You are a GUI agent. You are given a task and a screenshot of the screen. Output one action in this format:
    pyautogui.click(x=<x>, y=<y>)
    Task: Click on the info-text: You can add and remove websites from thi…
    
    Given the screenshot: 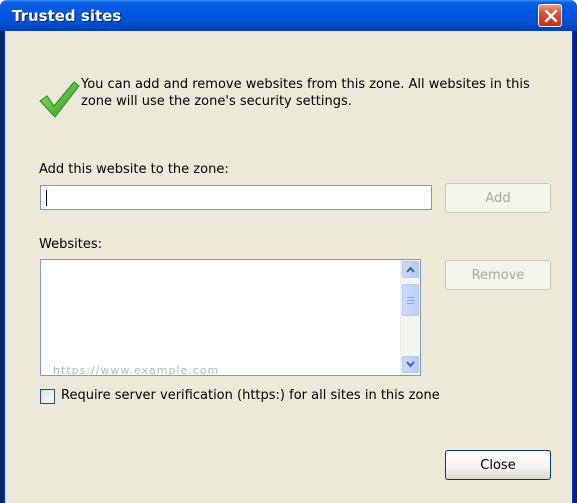 What is the action you would take?
    pyautogui.click(x=305, y=93)
    